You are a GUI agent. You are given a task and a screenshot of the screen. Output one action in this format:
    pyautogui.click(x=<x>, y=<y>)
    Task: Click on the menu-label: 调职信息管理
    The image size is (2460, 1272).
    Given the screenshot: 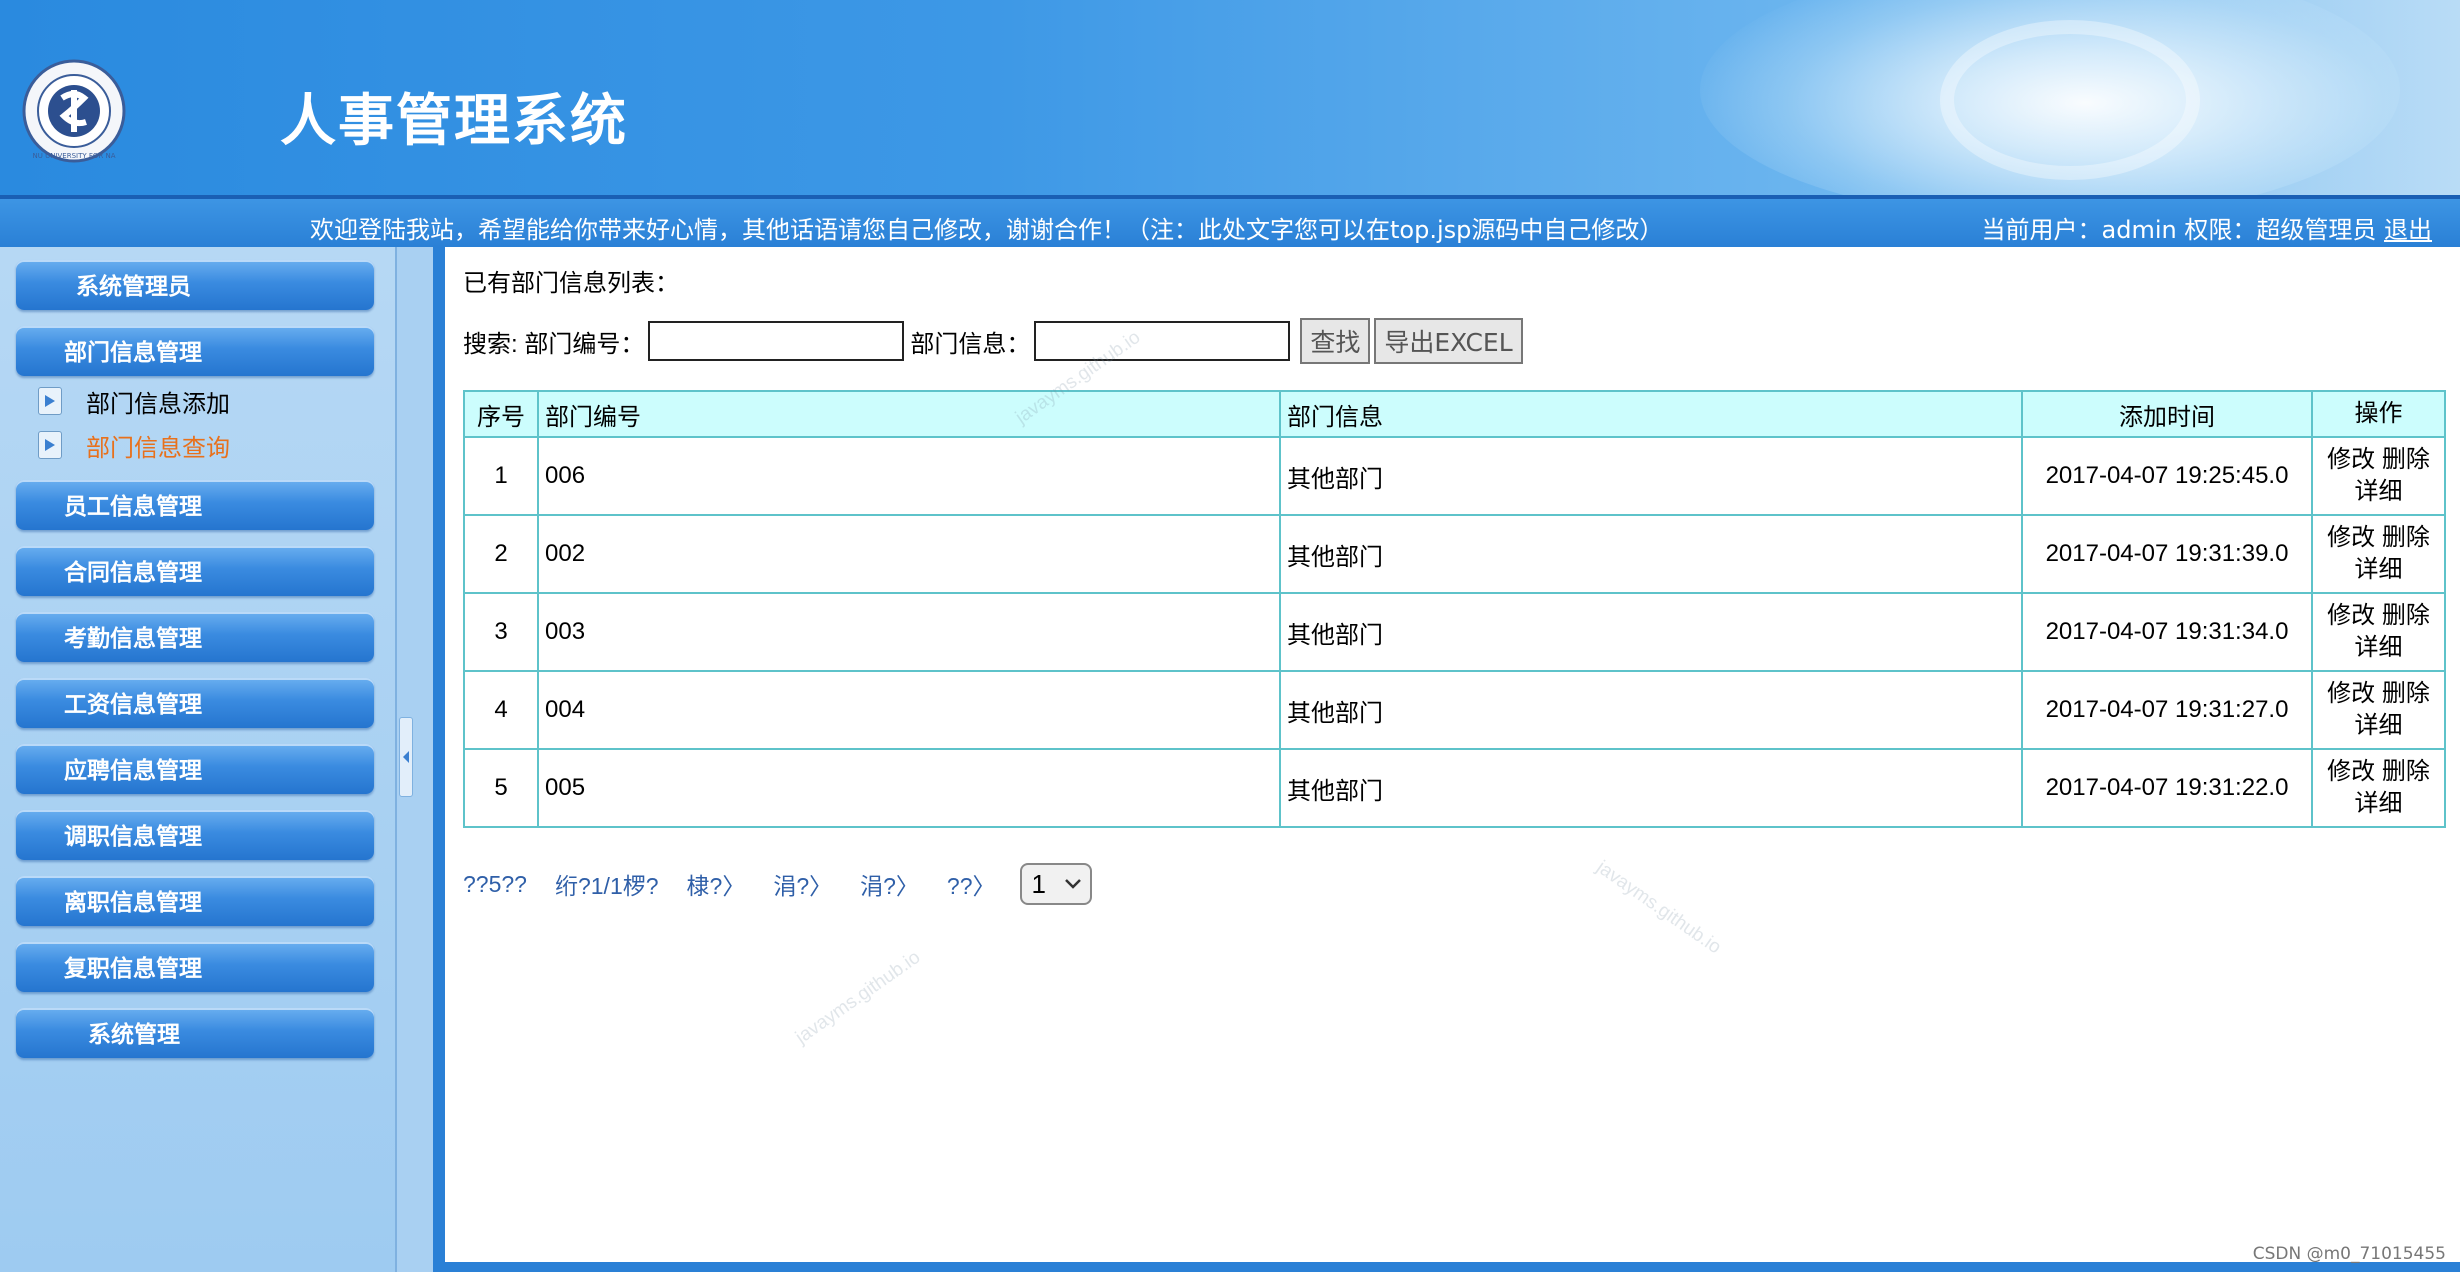 What is the action you would take?
    pyautogui.click(x=133, y=837)
    